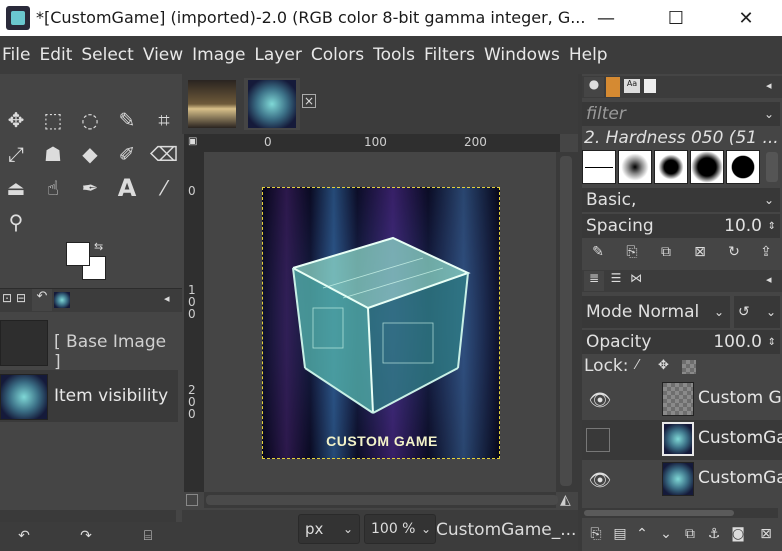 The width and height of the screenshot is (782, 551). What do you see at coordinates (682, 480) in the screenshot?
I see `layer-row: 👁 CustomGa` at bounding box center [682, 480].